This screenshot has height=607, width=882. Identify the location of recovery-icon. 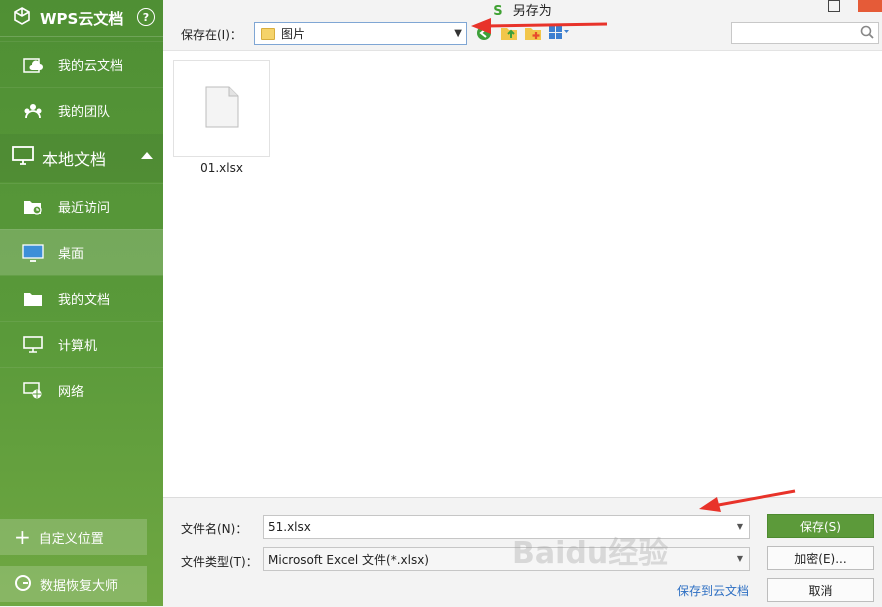
(23, 584).